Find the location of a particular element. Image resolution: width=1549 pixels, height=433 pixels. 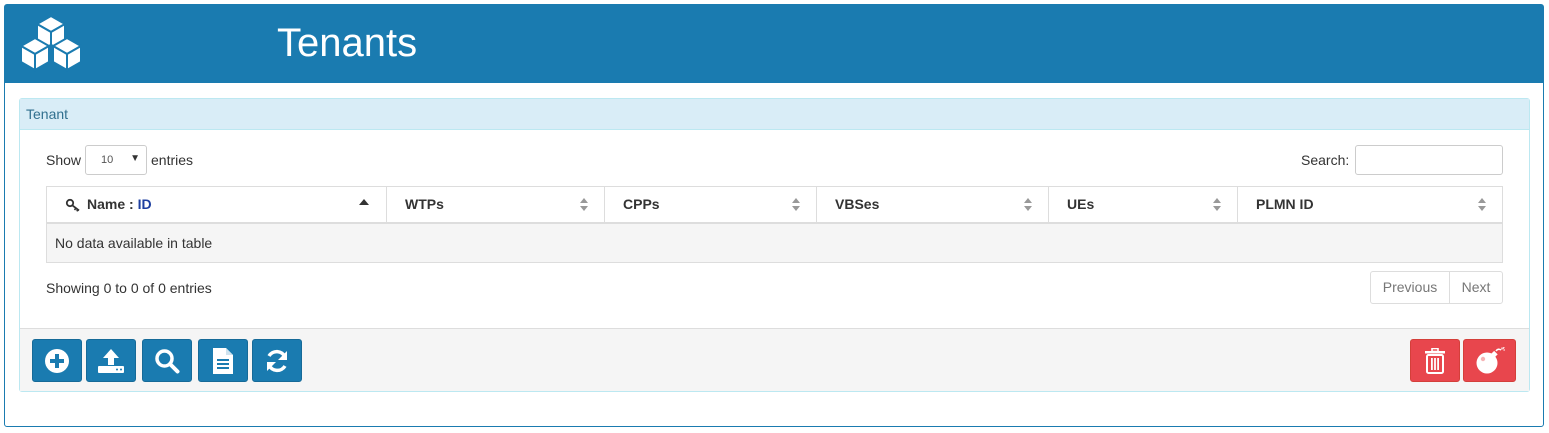

page-title: Tenants is located at coordinates (347, 43).